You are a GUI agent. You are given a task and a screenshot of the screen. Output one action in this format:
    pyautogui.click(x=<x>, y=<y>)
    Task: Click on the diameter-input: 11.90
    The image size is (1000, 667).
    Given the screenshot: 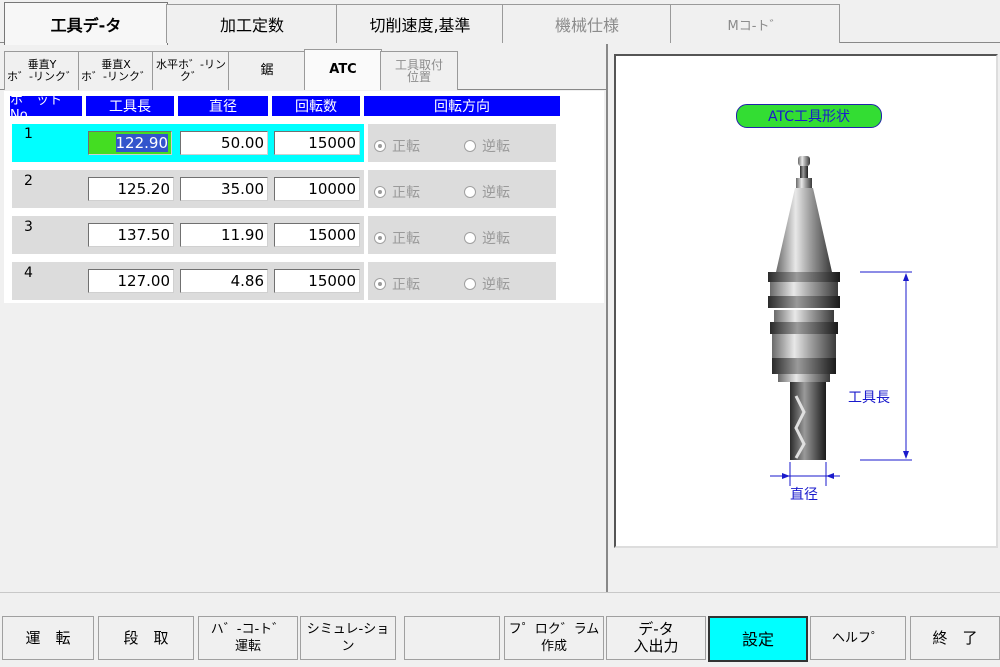 What is the action you would take?
    pyautogui.click(x=224, y=235)
    